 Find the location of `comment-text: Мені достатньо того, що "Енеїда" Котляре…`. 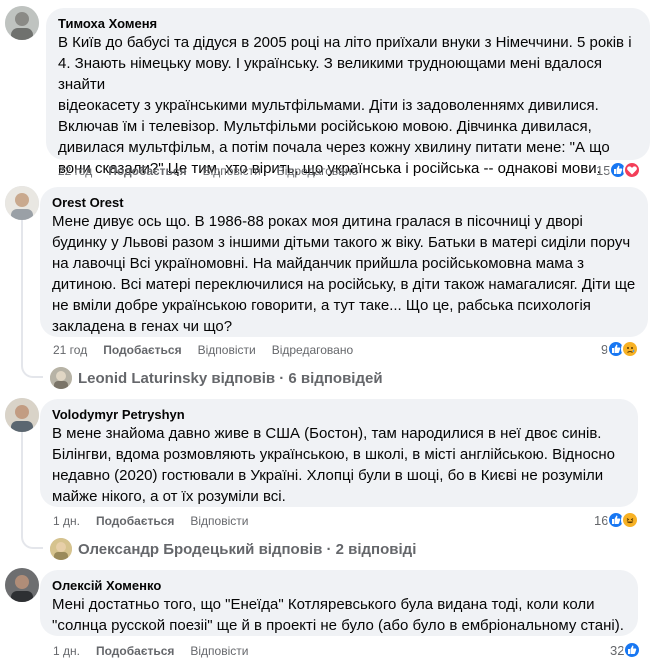

comment-text: Мені достатньо того, що "Енеїда" Котляре… is located at coordinates (338, 615).